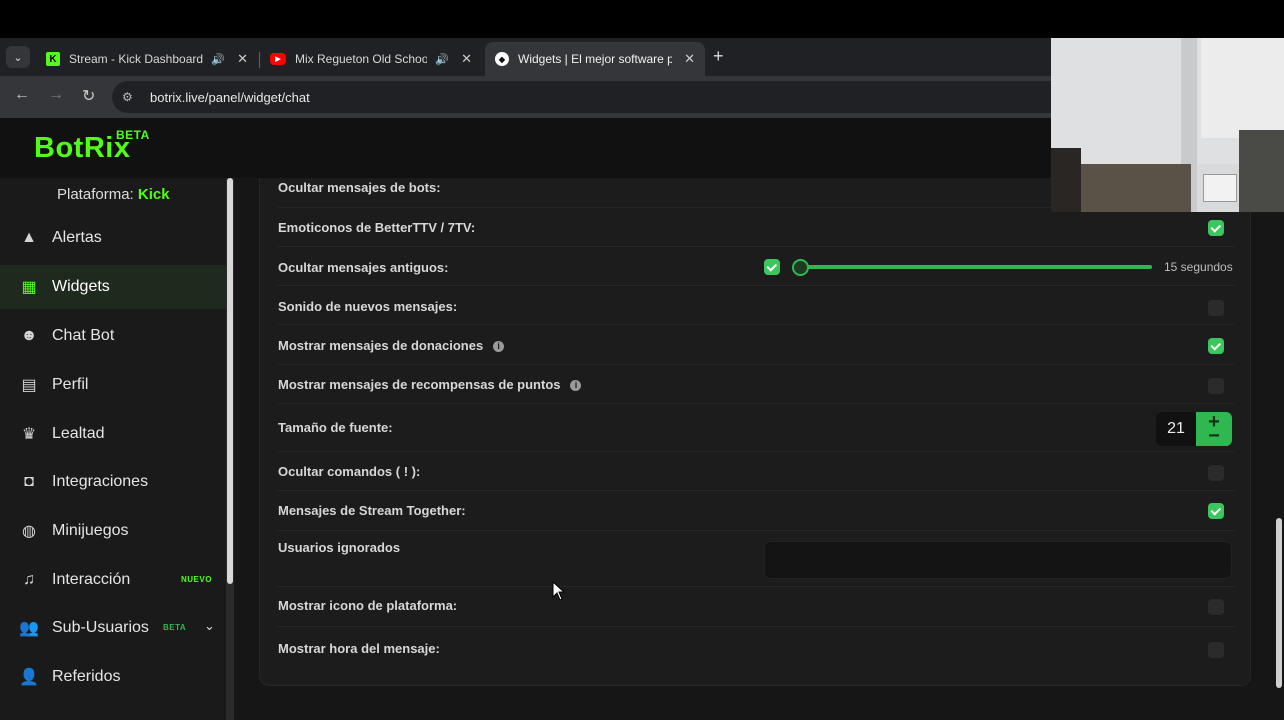 The height and width of the screenshot is (720, 1284). Describe the element at coordinates (718, 56) in the screenshot. I see `new-tab-plus-icon: +` at that location.